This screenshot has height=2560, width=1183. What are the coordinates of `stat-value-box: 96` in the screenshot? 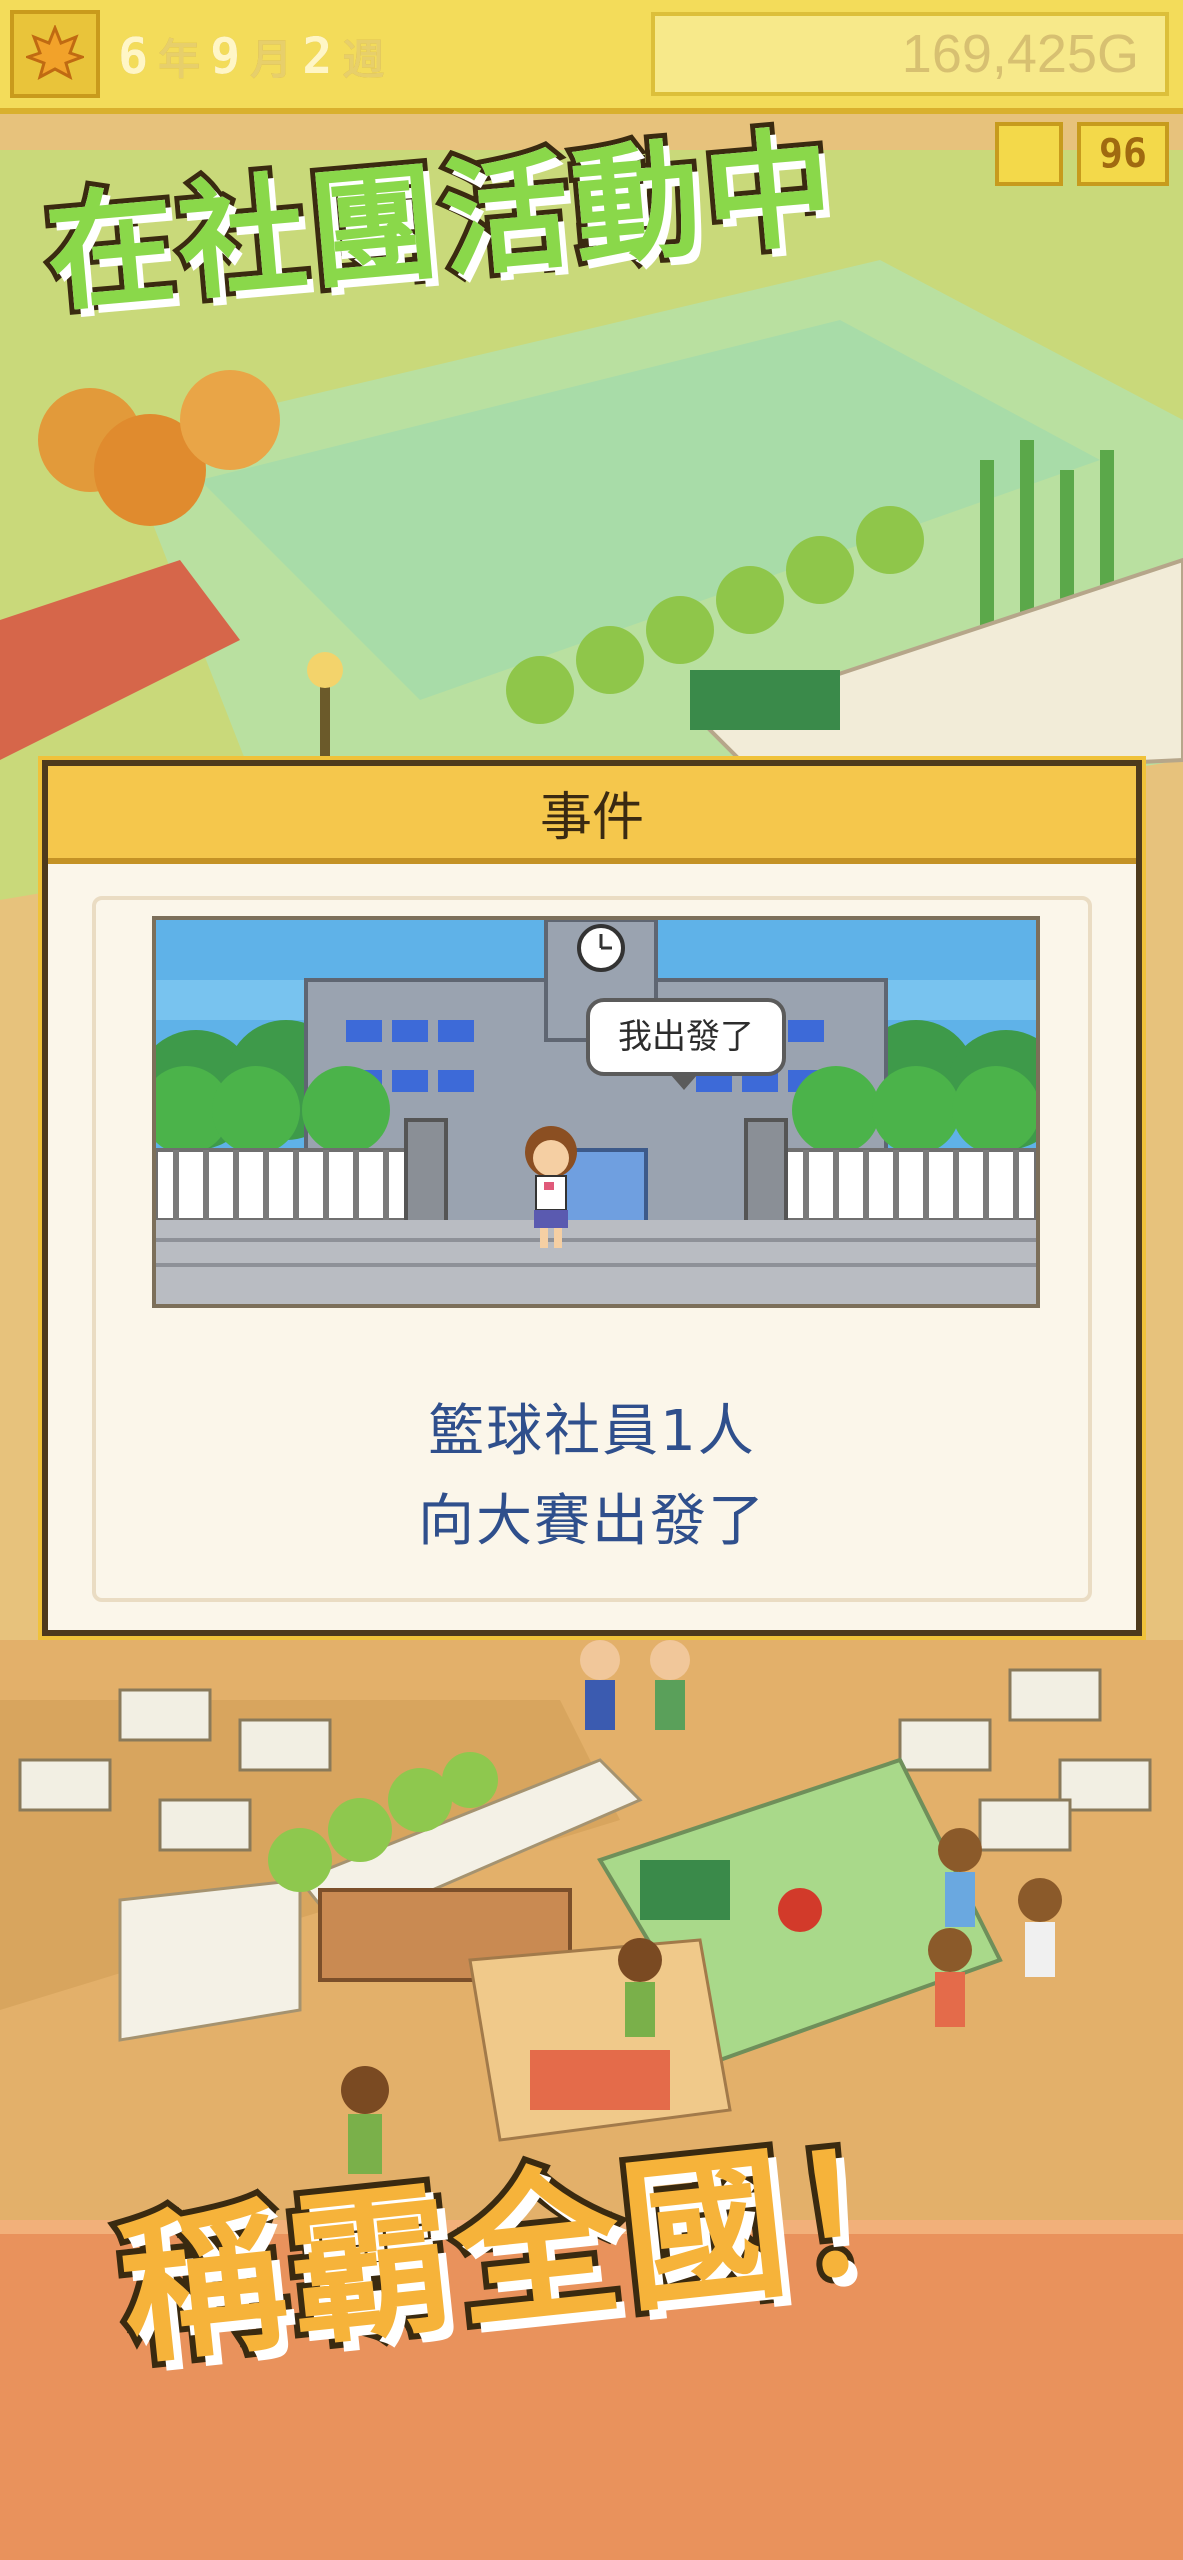 It's located at (1122, 154).